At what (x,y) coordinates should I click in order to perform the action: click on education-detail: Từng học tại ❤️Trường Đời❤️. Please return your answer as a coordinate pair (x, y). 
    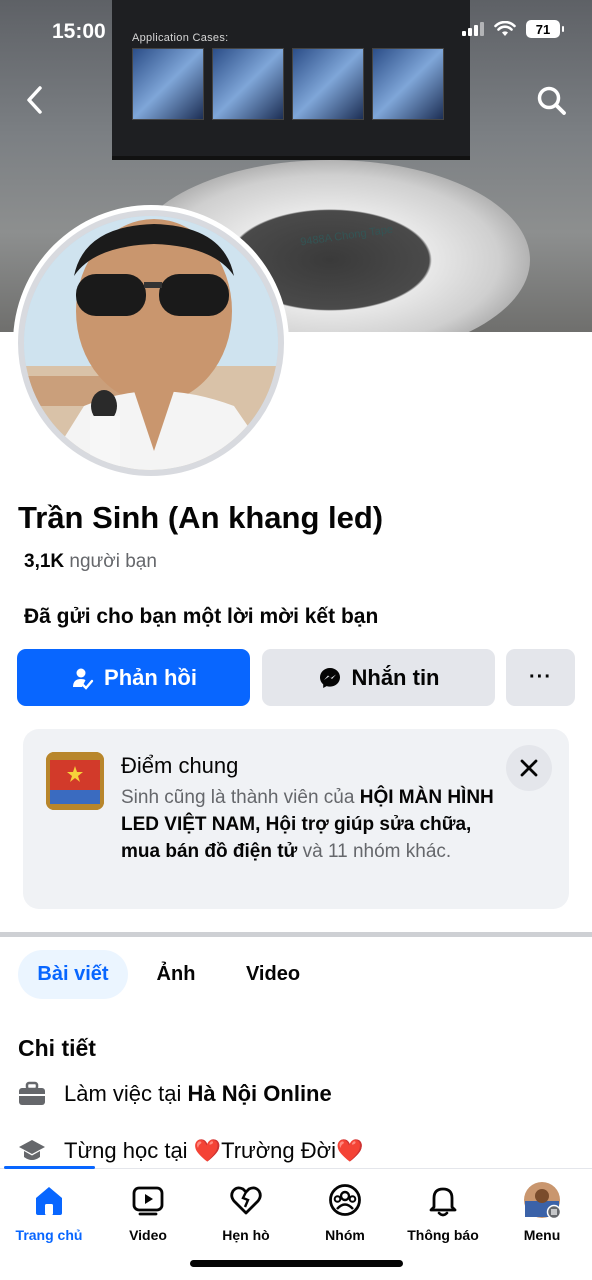
    Looking at the image, I should click on (190, 1151).